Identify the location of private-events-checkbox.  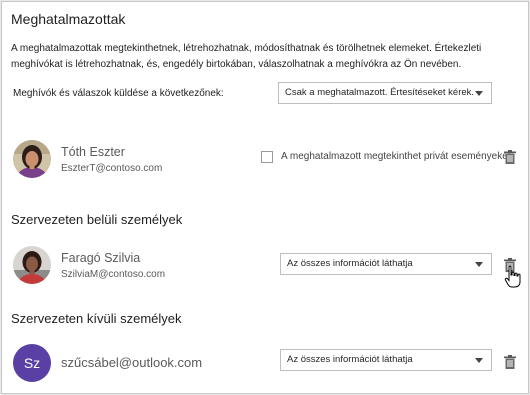
(267, 157).